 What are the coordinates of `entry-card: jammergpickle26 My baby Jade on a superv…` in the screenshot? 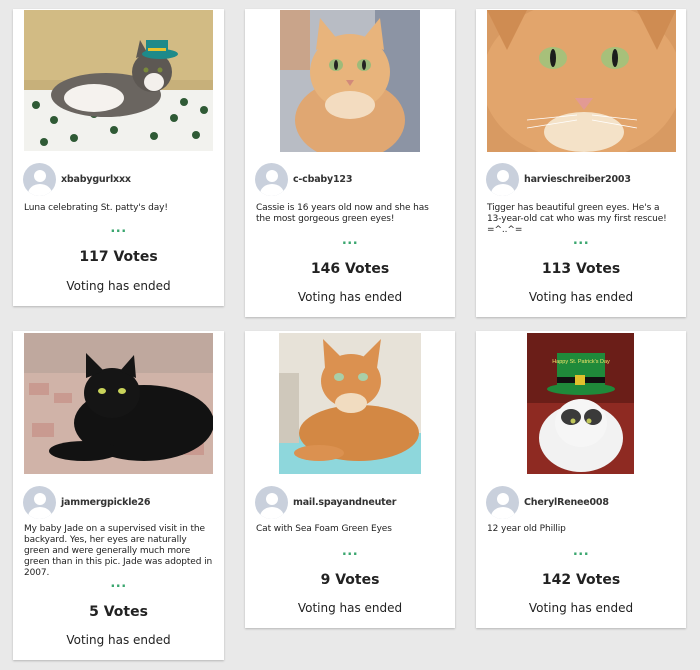 It's located at (118, 495).